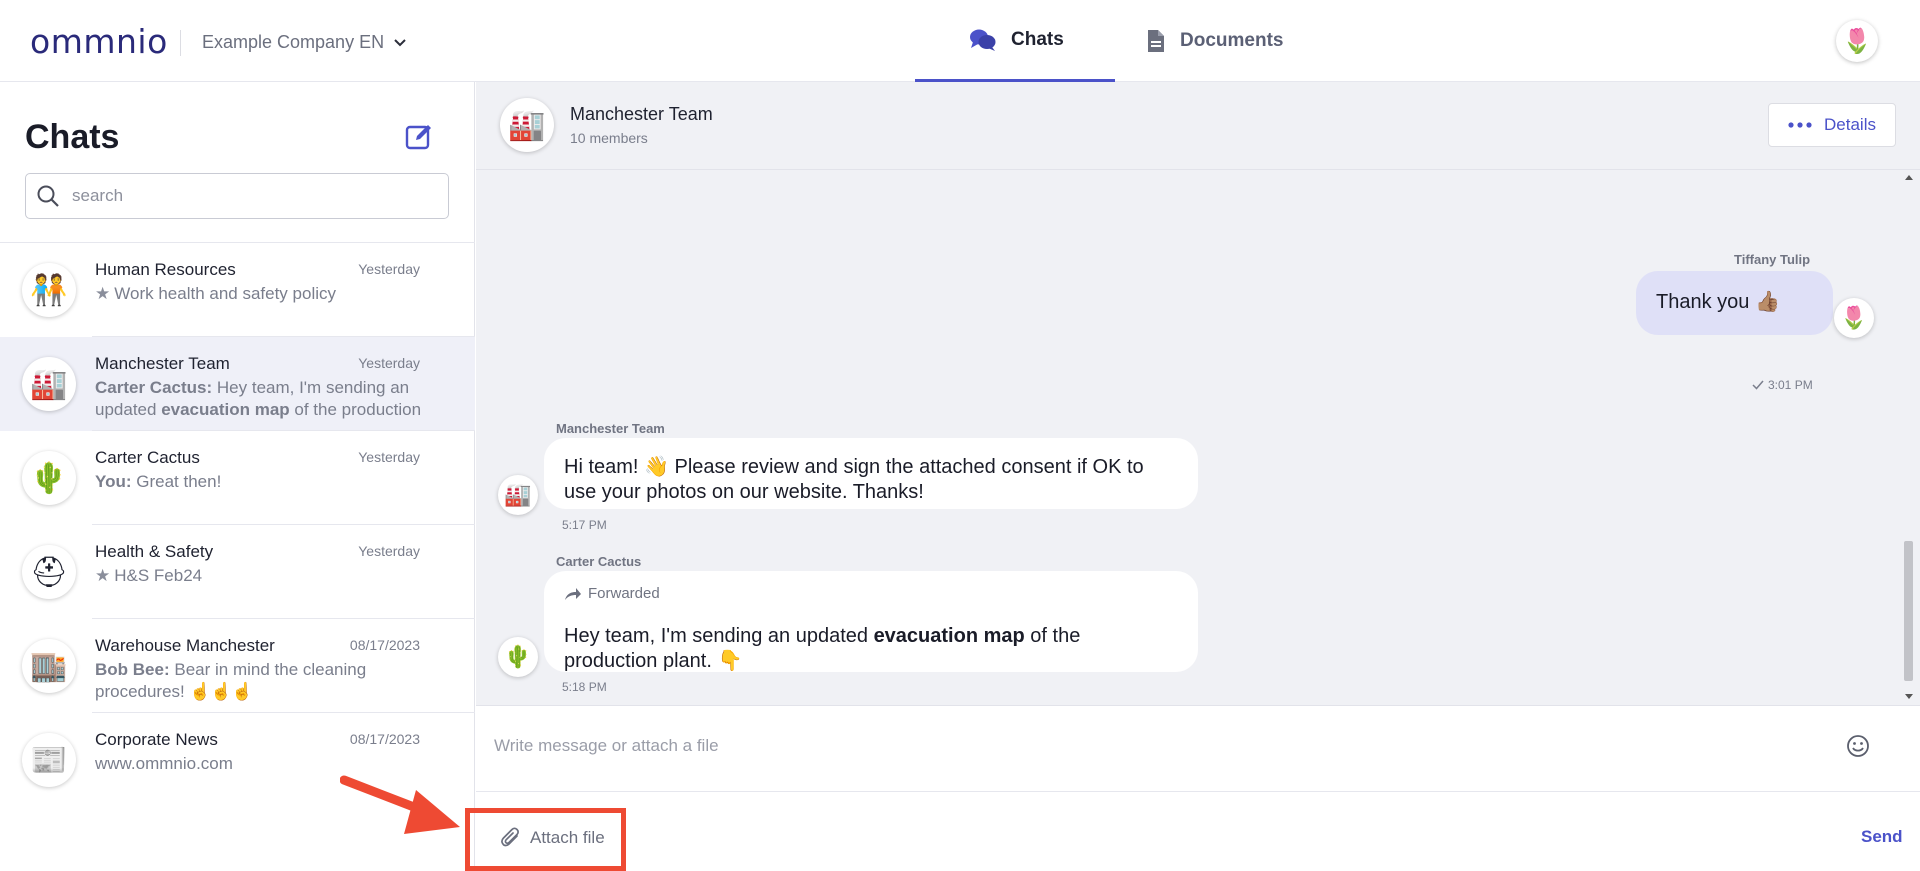  Describe the element at coordinates (1232, 40) in the screenshot. I see `tab-documents-label: Documents` at that location.